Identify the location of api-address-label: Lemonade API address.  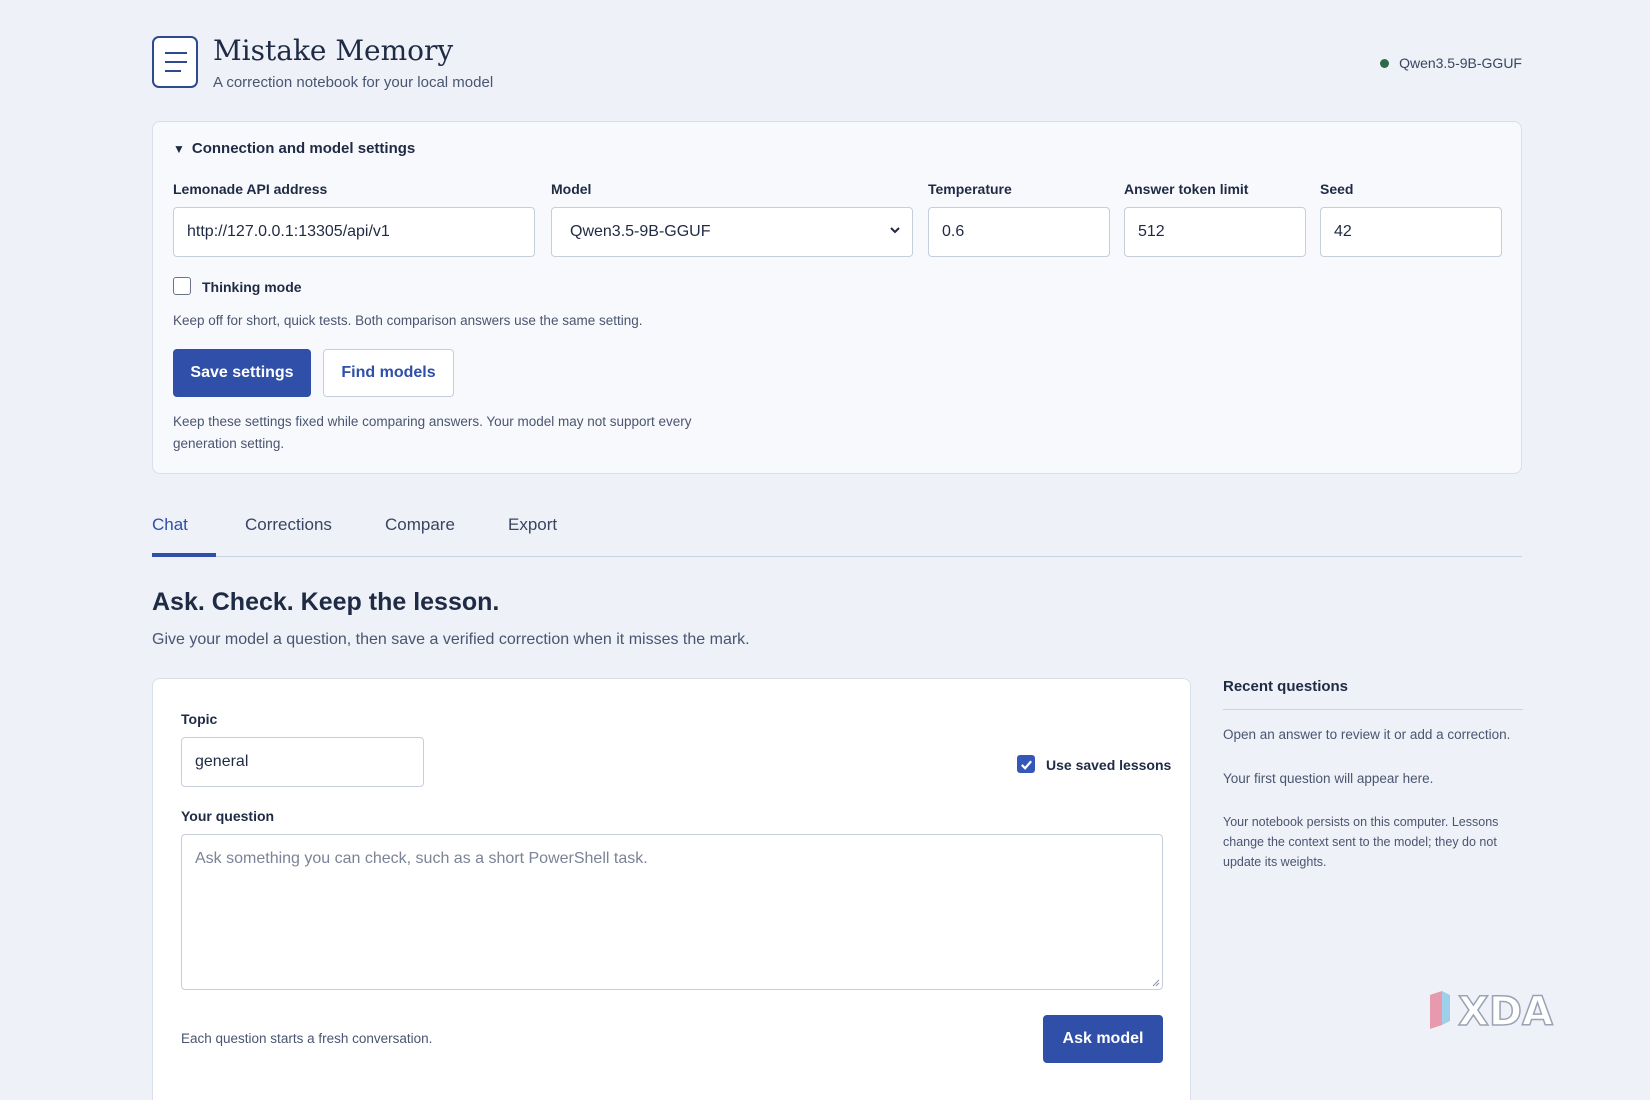
(250, 189).